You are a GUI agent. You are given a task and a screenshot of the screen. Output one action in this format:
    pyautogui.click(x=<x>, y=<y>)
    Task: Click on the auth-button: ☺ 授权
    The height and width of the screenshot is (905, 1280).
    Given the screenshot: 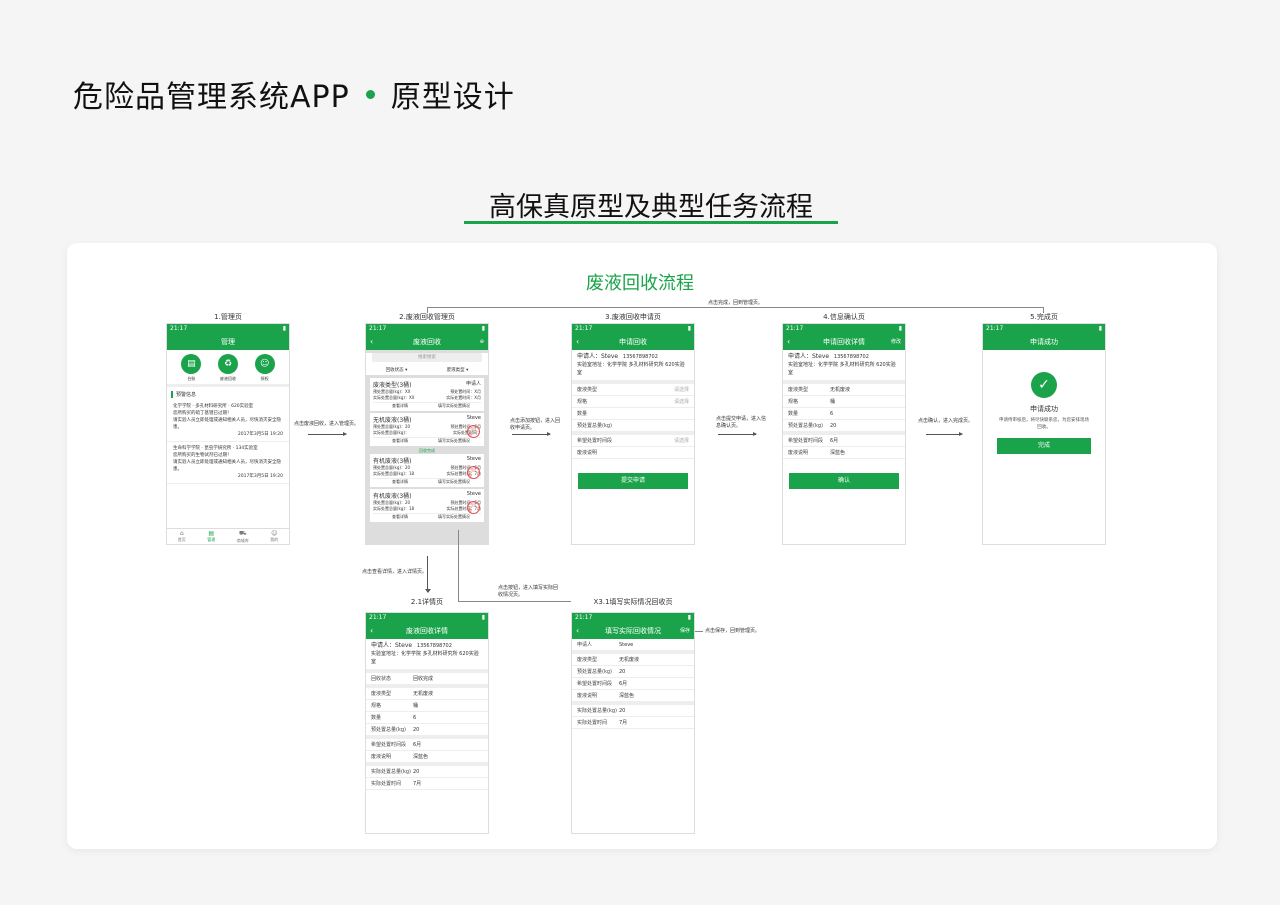 What is the action you would take?
    pyautogui.click(x=264, y=368)
    